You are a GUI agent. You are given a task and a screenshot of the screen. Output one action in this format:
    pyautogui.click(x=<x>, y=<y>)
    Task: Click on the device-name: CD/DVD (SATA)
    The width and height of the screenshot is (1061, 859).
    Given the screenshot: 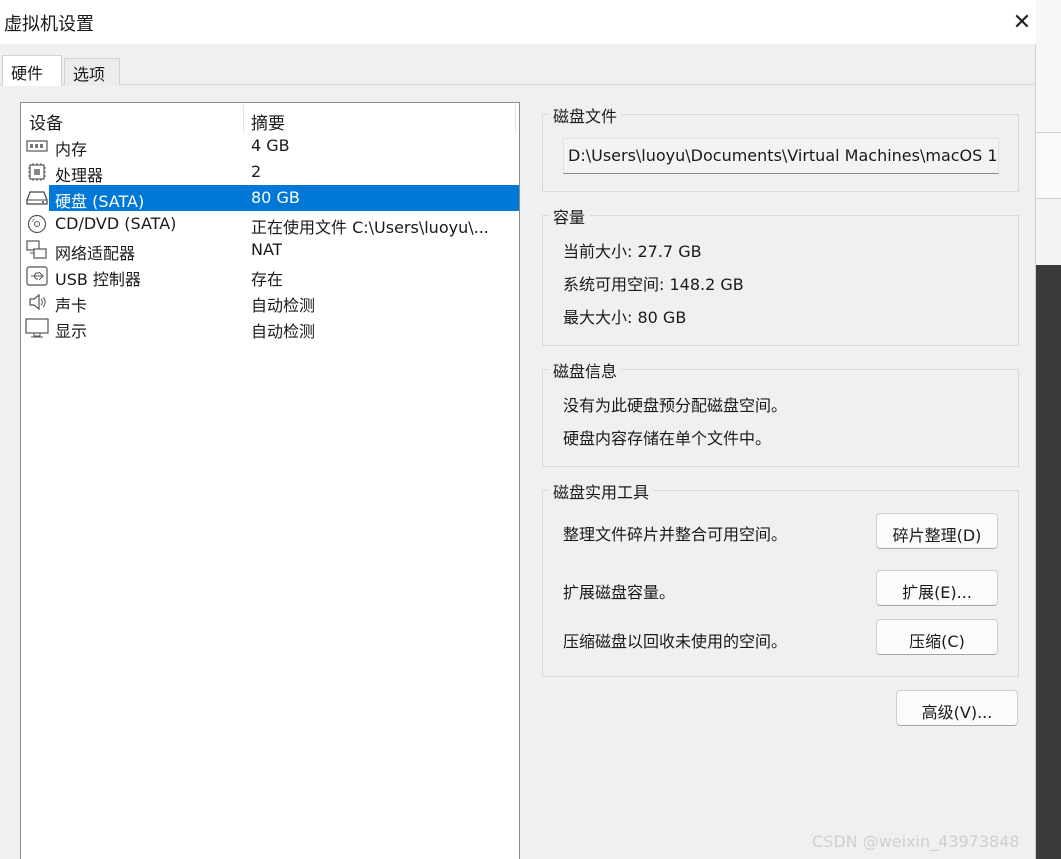 What is the action you would take?
    pyautogui.click(x=116, y=223)
    